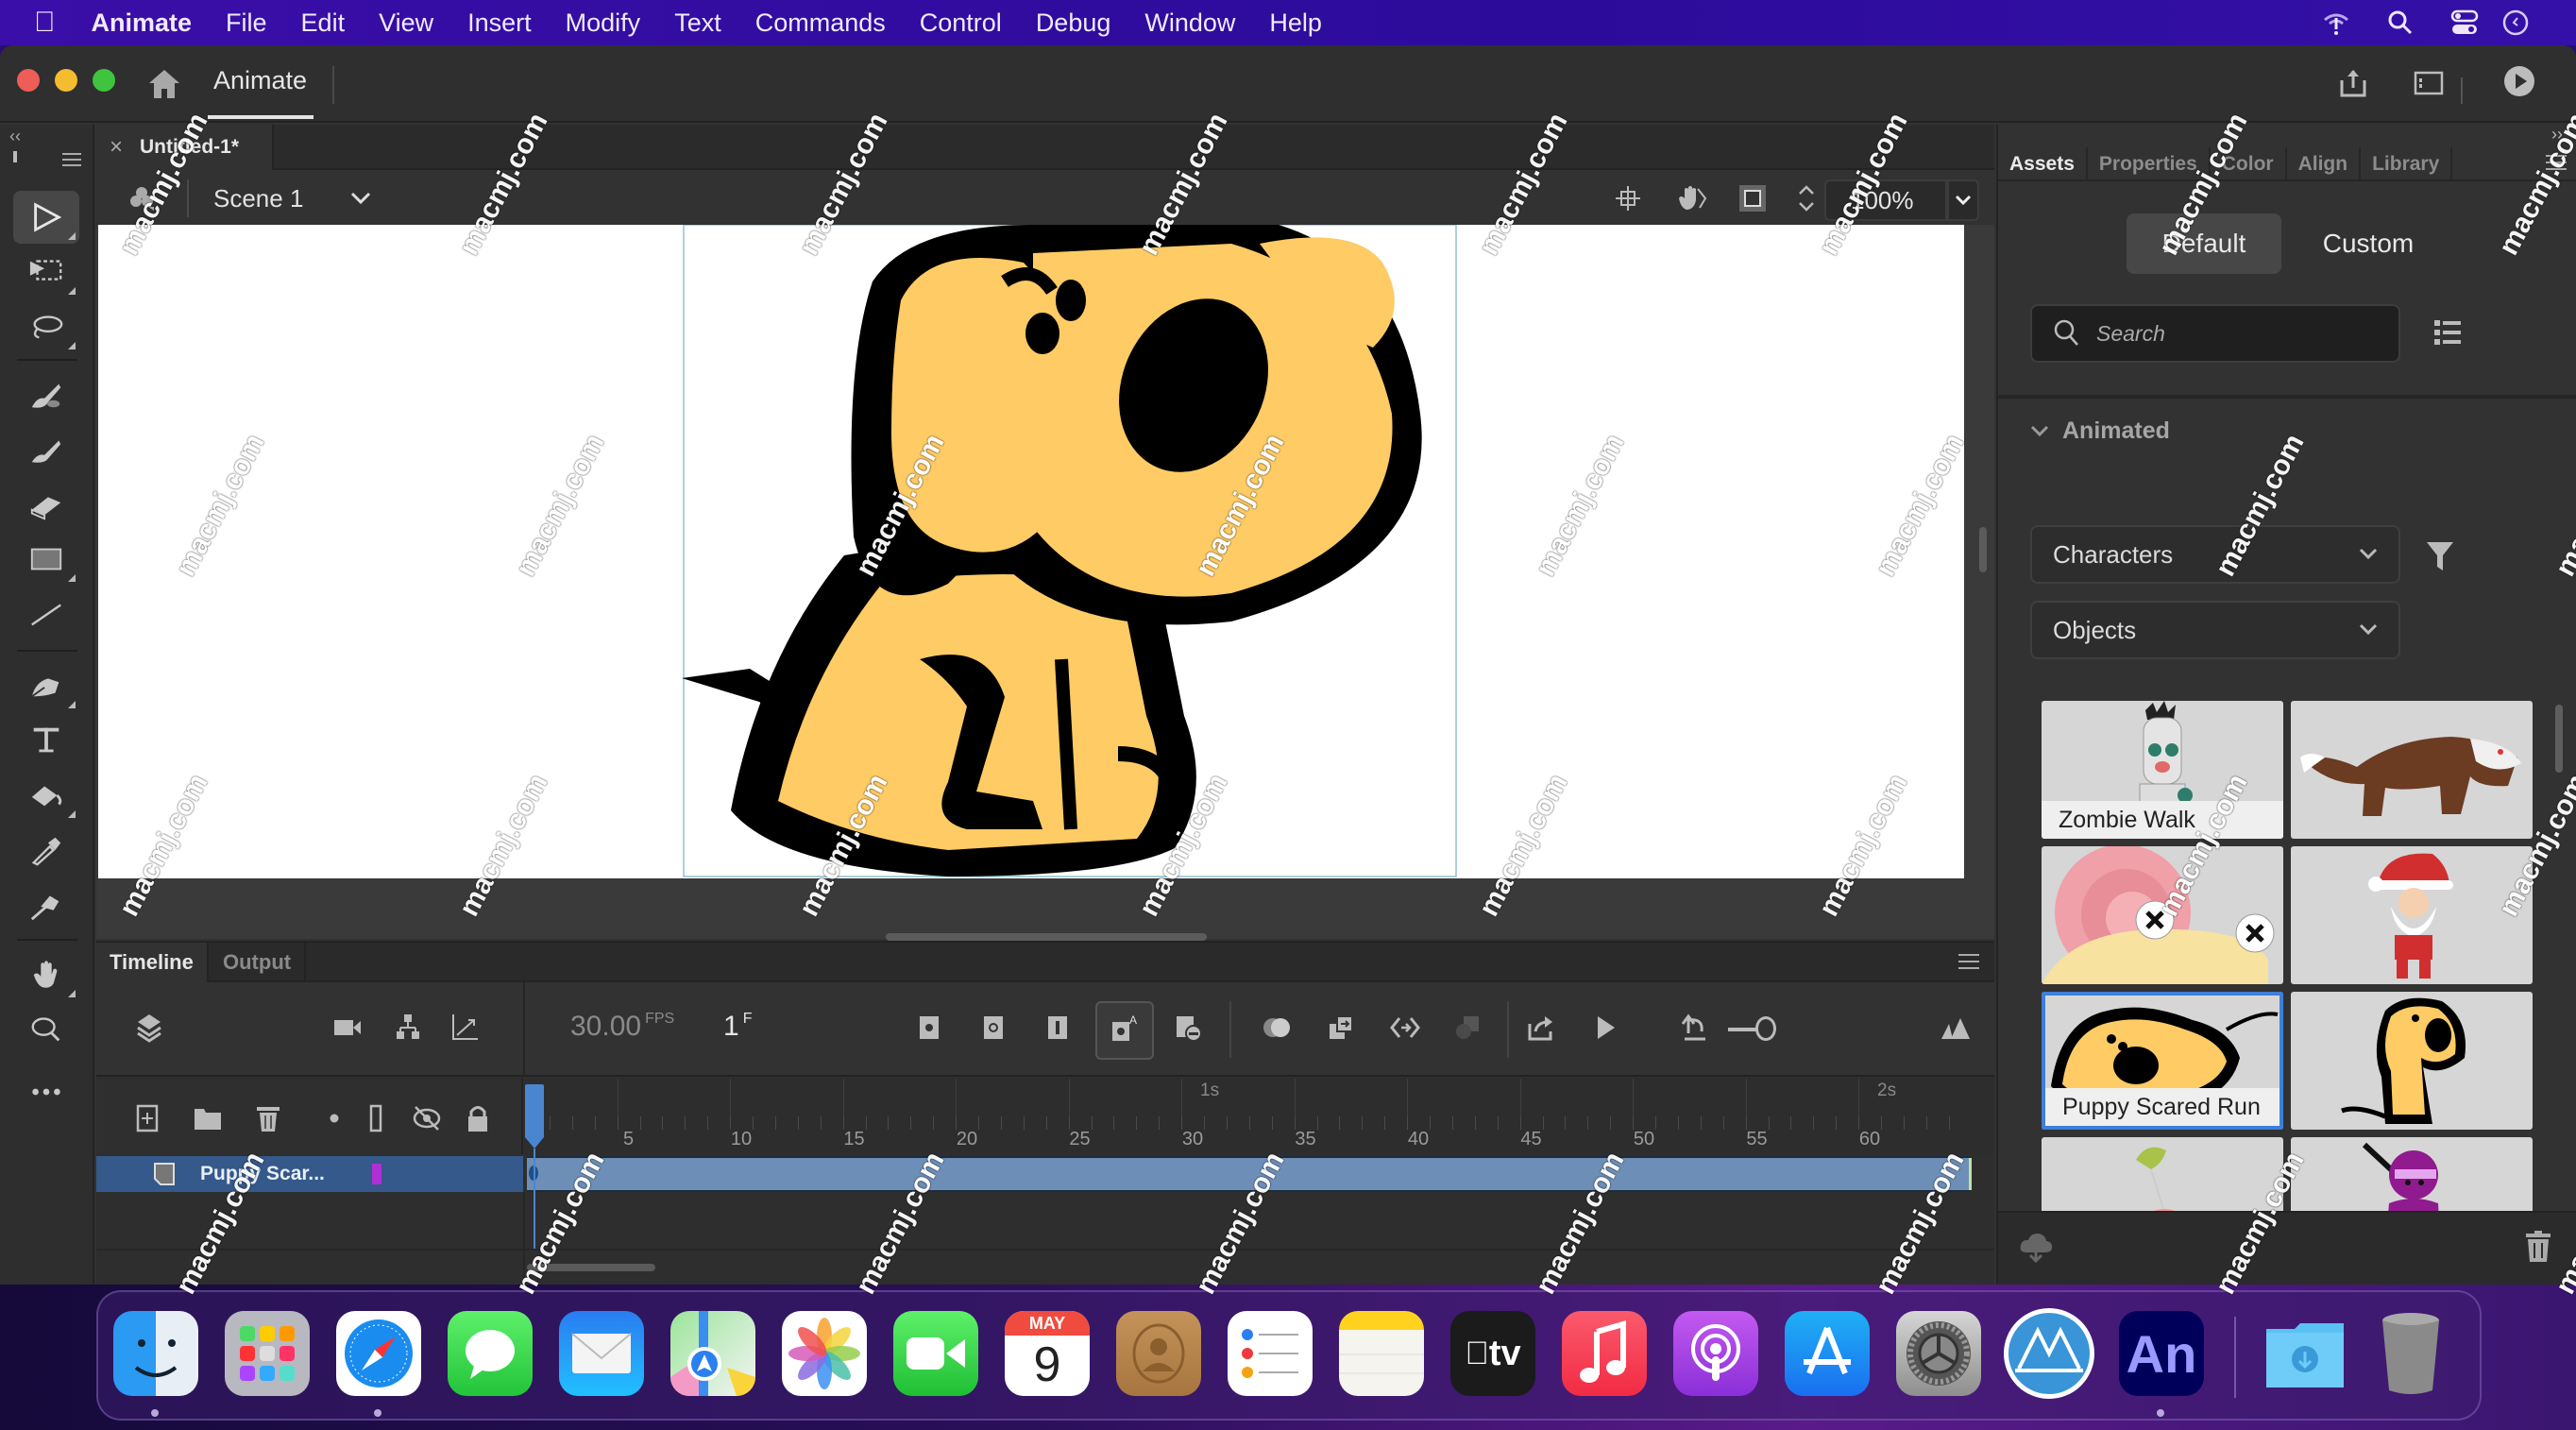 This screenshot has height=1430, width=2576. Describe the element at coordinates (2368, 243) in the screenshot. I see `segment-custom: Custom` at that location.